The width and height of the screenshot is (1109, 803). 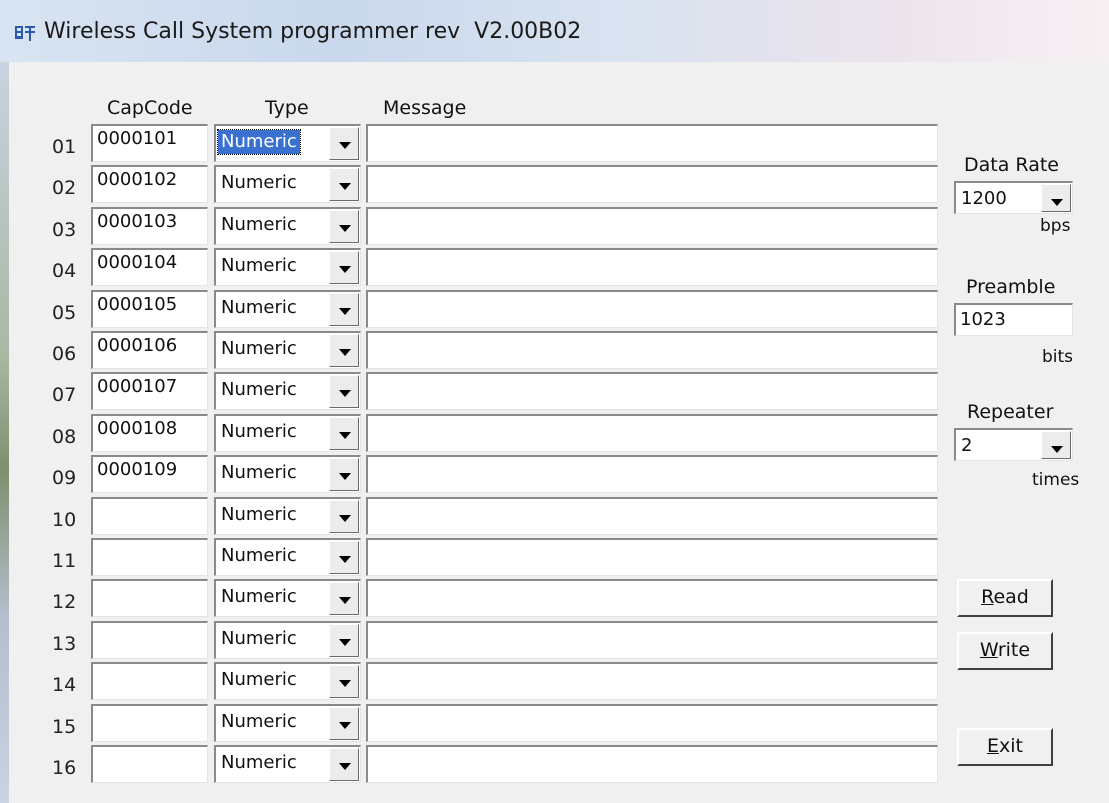 What do you see at coordinates (425, 108) in the screenshot?
I see `header-message: Message` at bounding box center [425, 108].